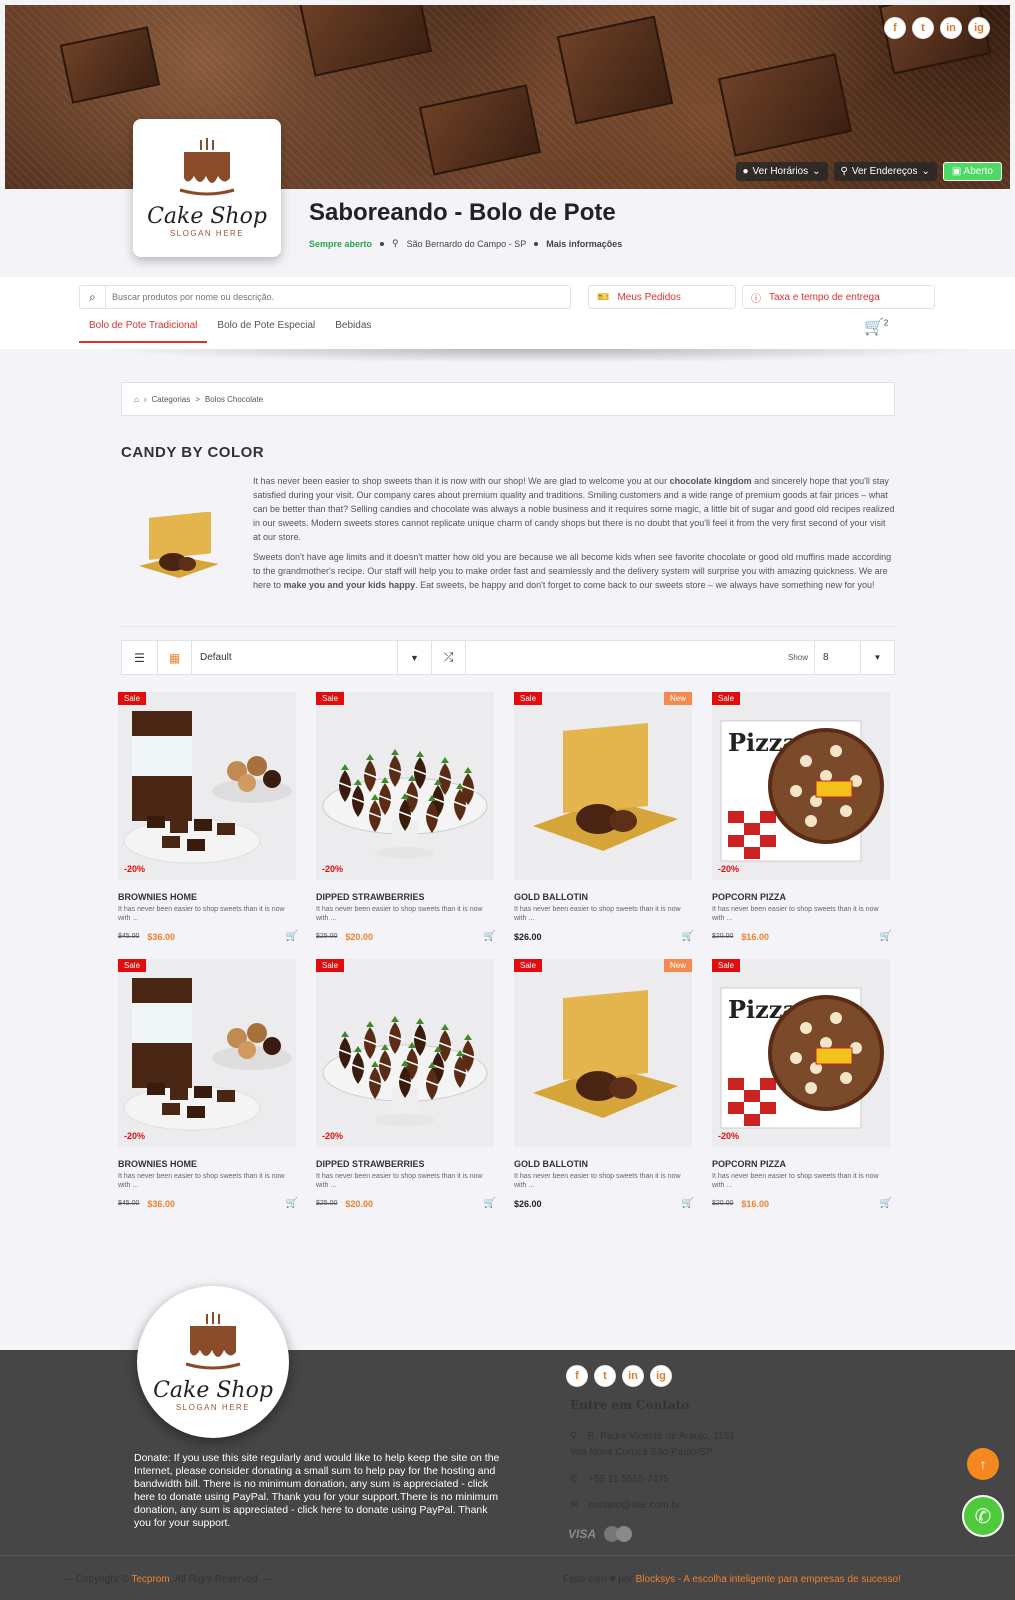 The image size is (1015, 1600). Describe the element at coordinates (885, 171) in the screenshot. I see `ver-enderecos-button: ⚲ Ver Endereços ⌄` at that location.